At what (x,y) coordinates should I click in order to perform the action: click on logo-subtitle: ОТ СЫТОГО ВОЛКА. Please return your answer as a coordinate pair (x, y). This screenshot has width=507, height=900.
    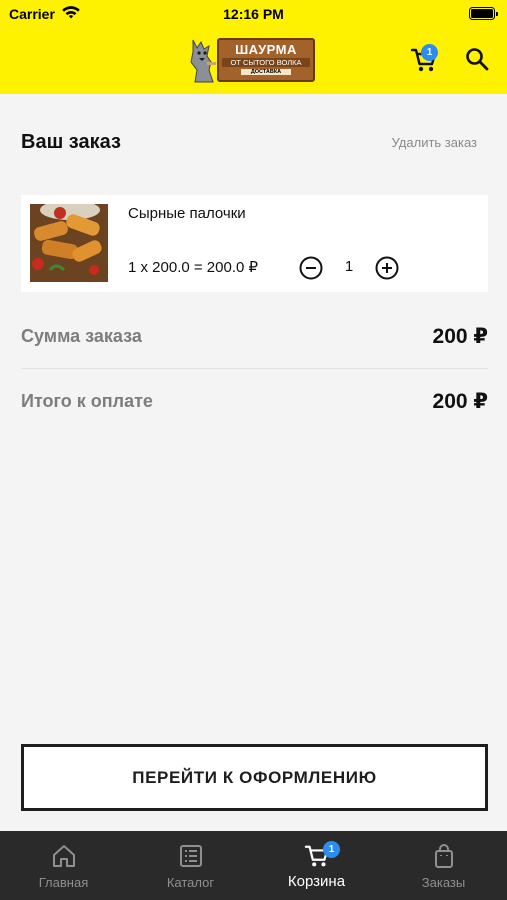
    Looking at the image, I should click on (266, 62).